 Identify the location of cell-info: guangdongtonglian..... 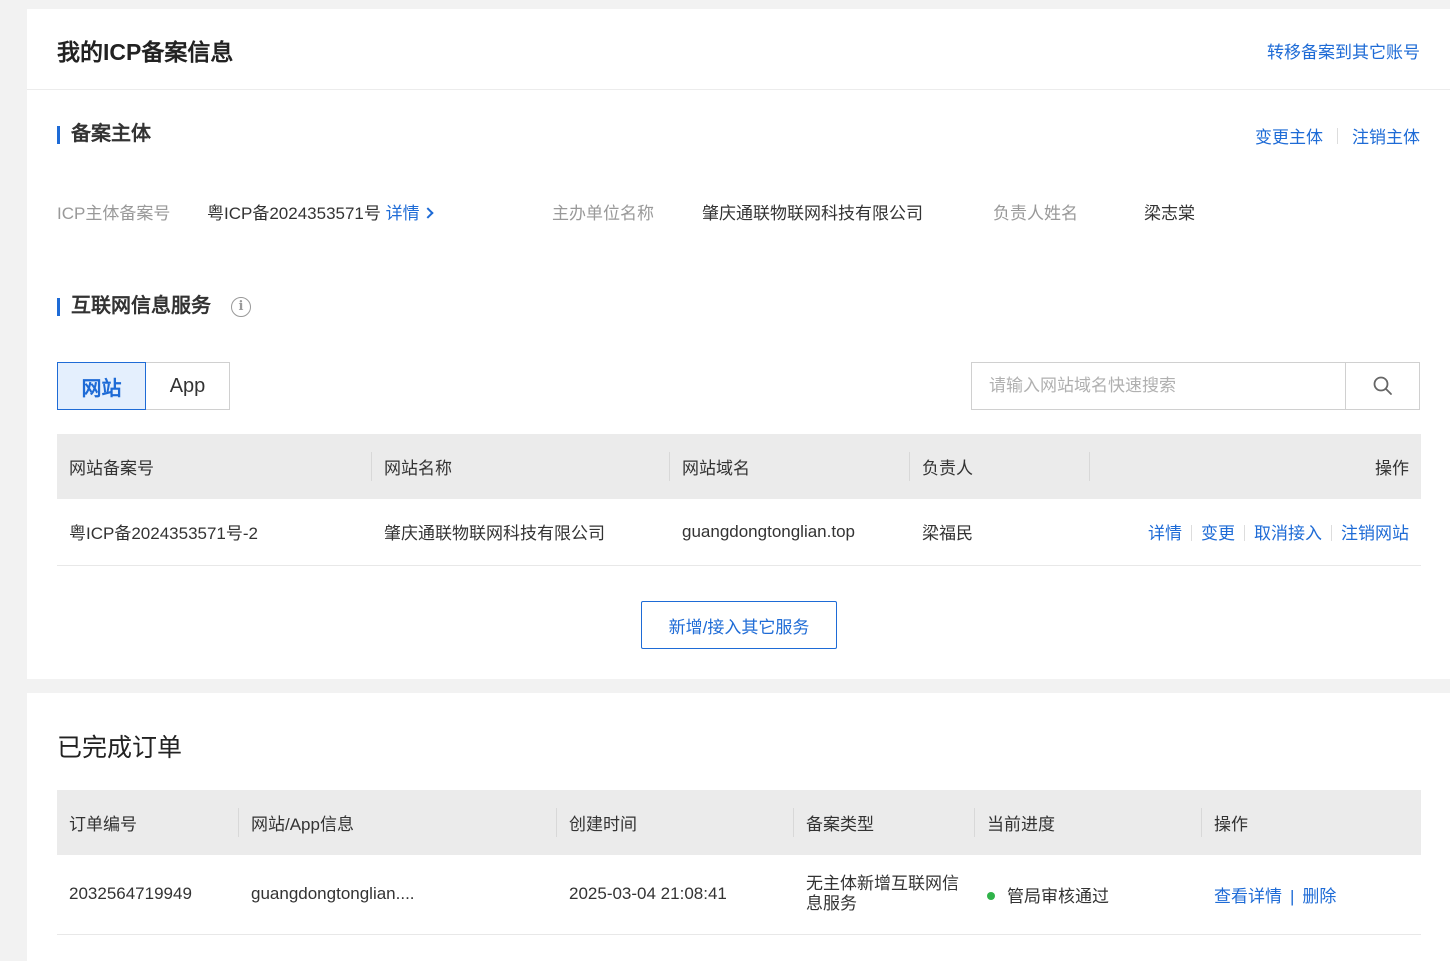
(398, 895).